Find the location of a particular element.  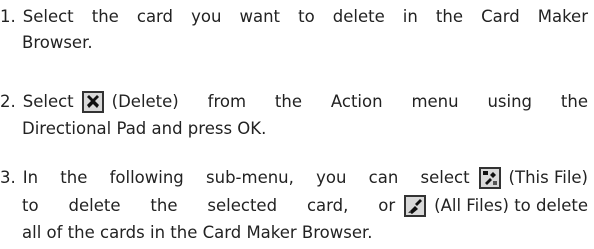

step-3-all-files-label: (All Files) to delete is located at coordinates (511, 205).